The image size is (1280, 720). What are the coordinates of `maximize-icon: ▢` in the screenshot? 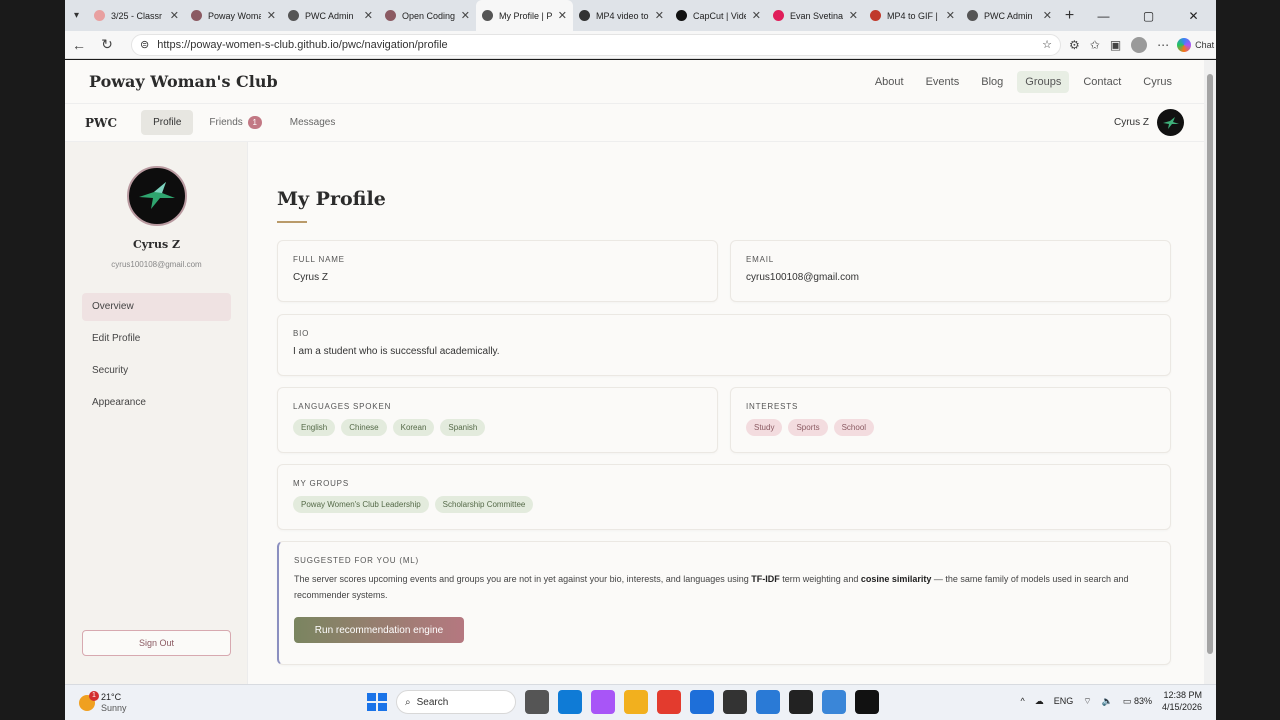 It's located at (1148, 16).